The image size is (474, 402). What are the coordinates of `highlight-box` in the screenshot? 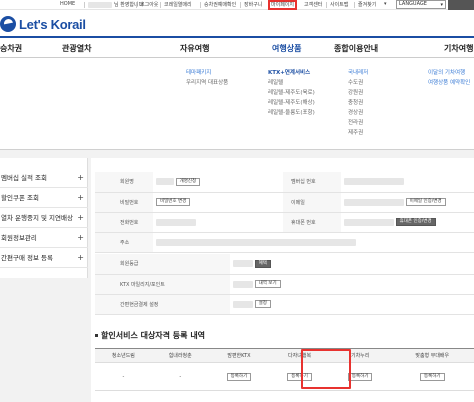 It's located at (326, 369).